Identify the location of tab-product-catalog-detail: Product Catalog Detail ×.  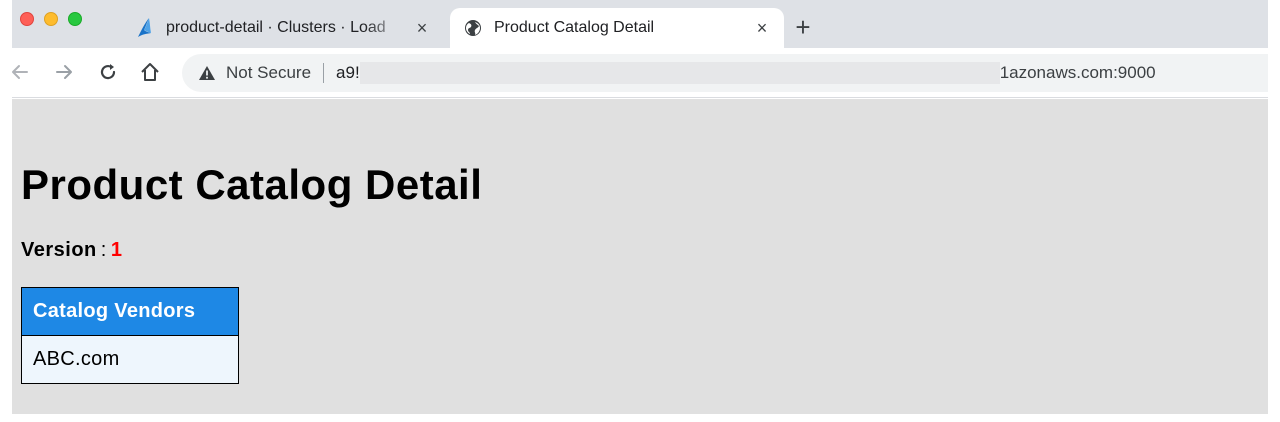
(617, 28).